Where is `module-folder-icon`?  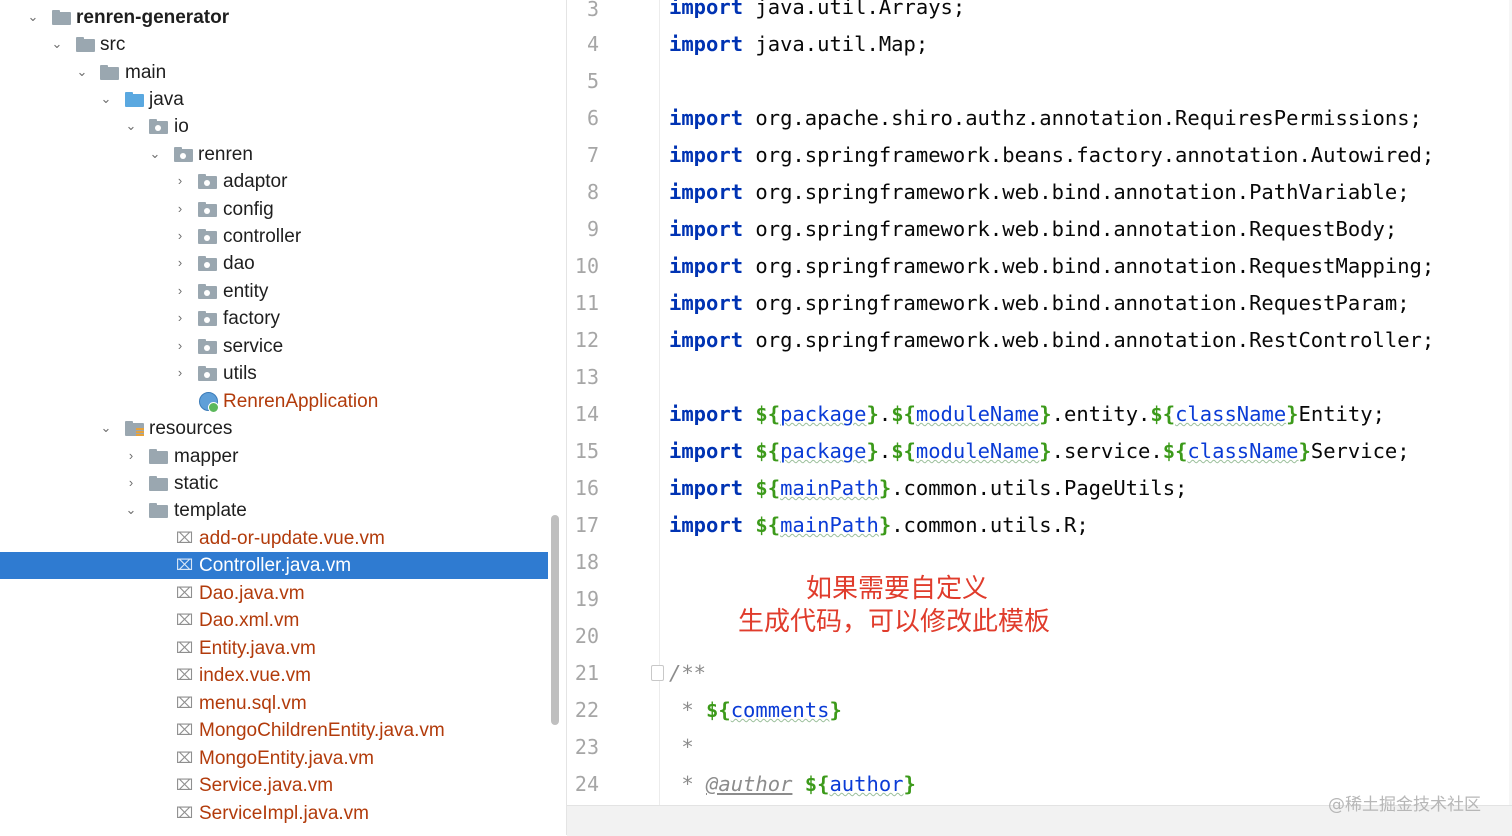 module-folder-icon is located at coordinates (62, 17).